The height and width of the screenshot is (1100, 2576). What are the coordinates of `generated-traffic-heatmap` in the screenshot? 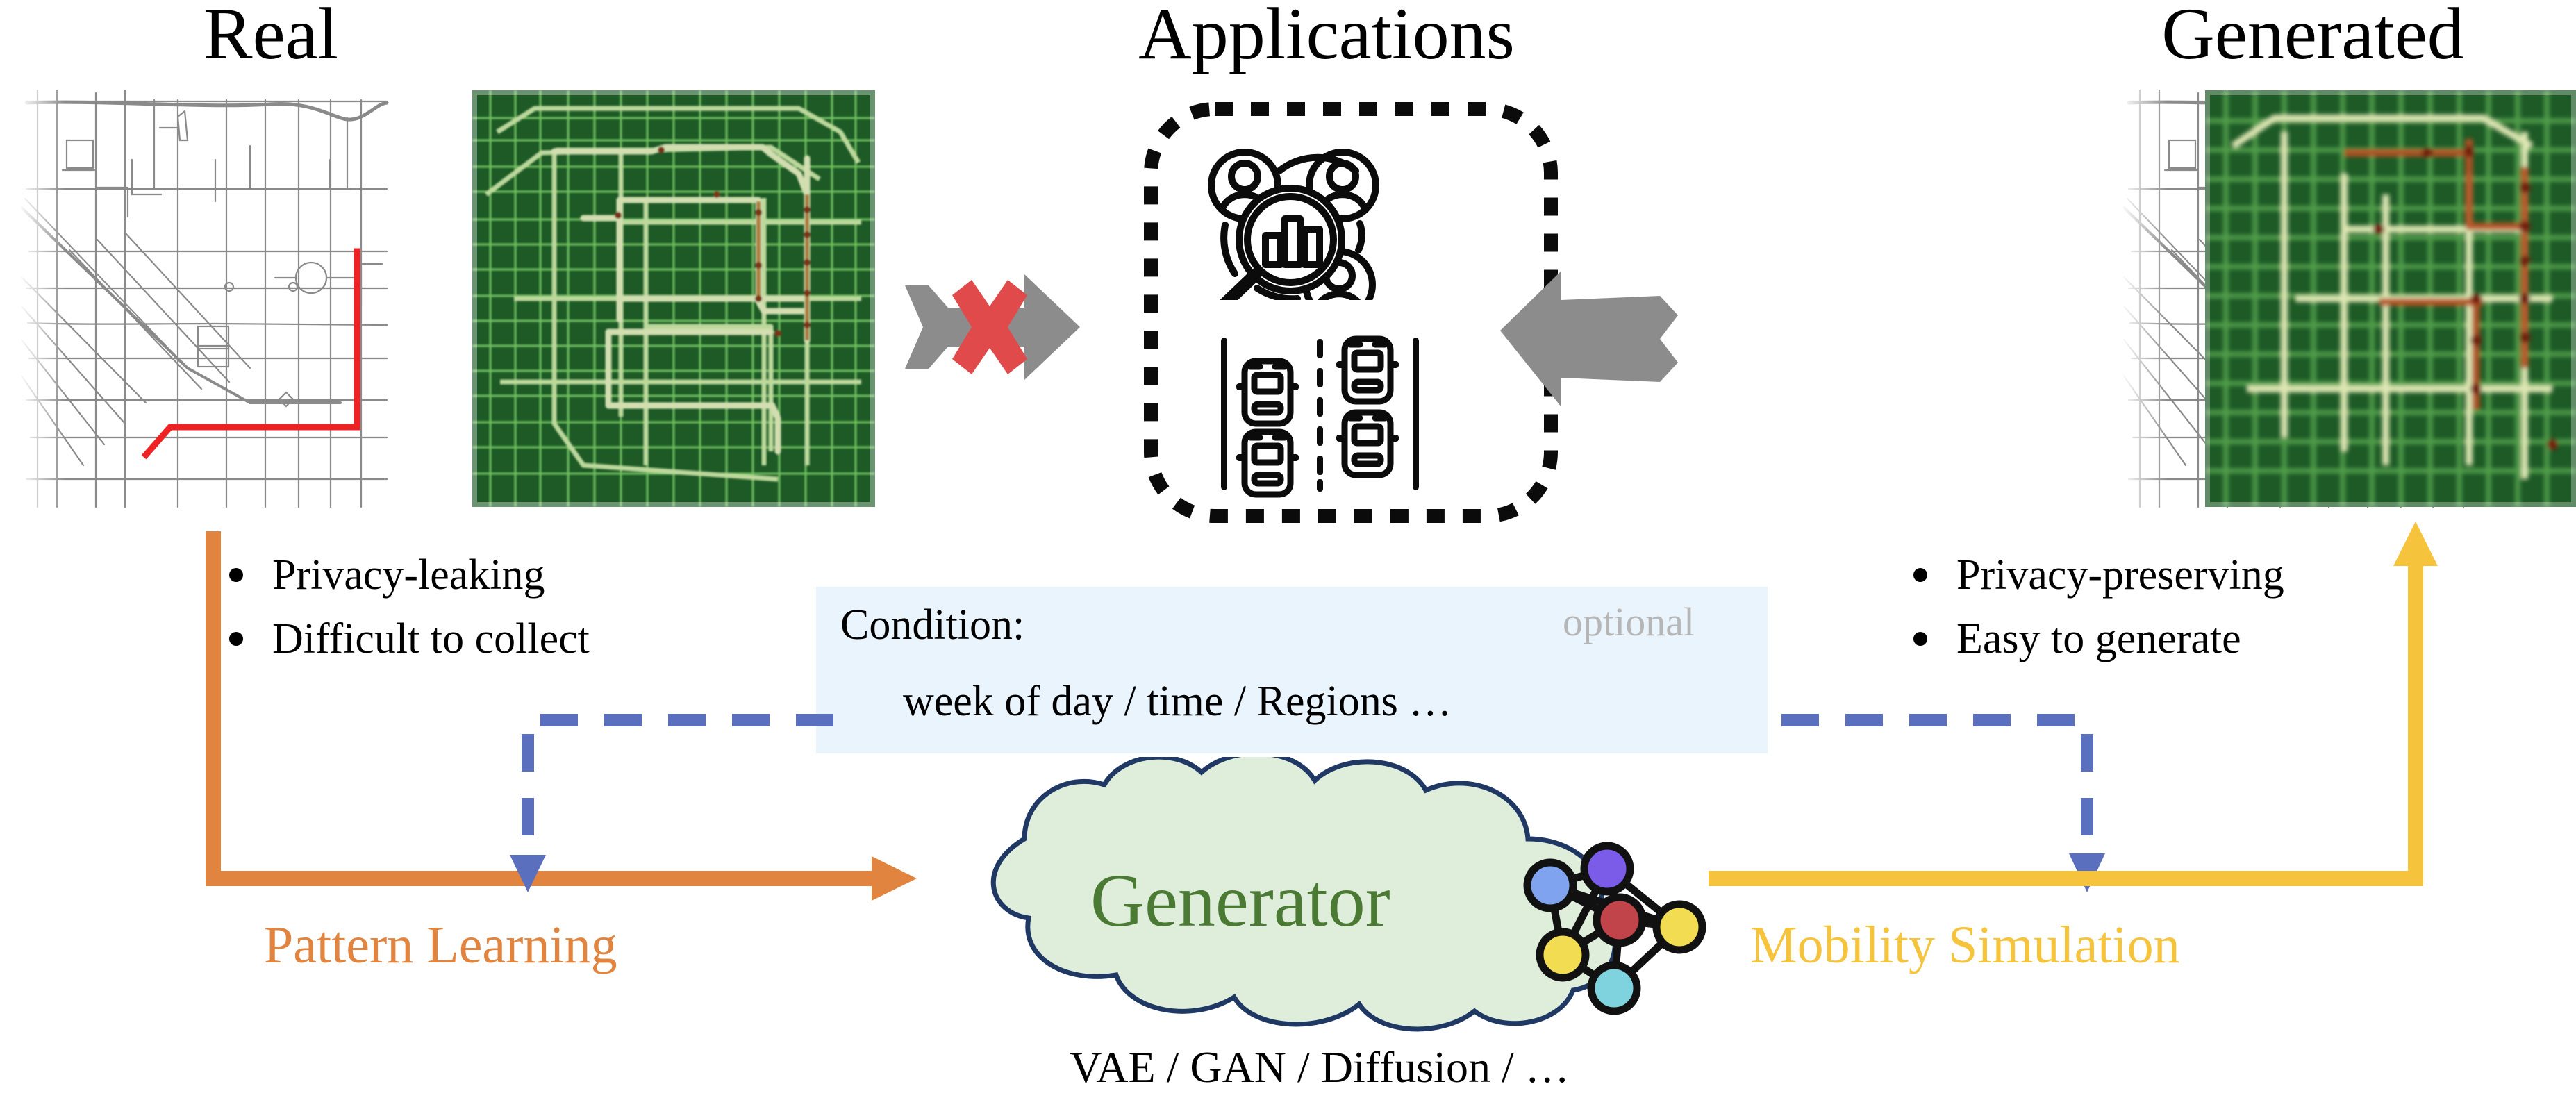 It's located at (2390, 298).